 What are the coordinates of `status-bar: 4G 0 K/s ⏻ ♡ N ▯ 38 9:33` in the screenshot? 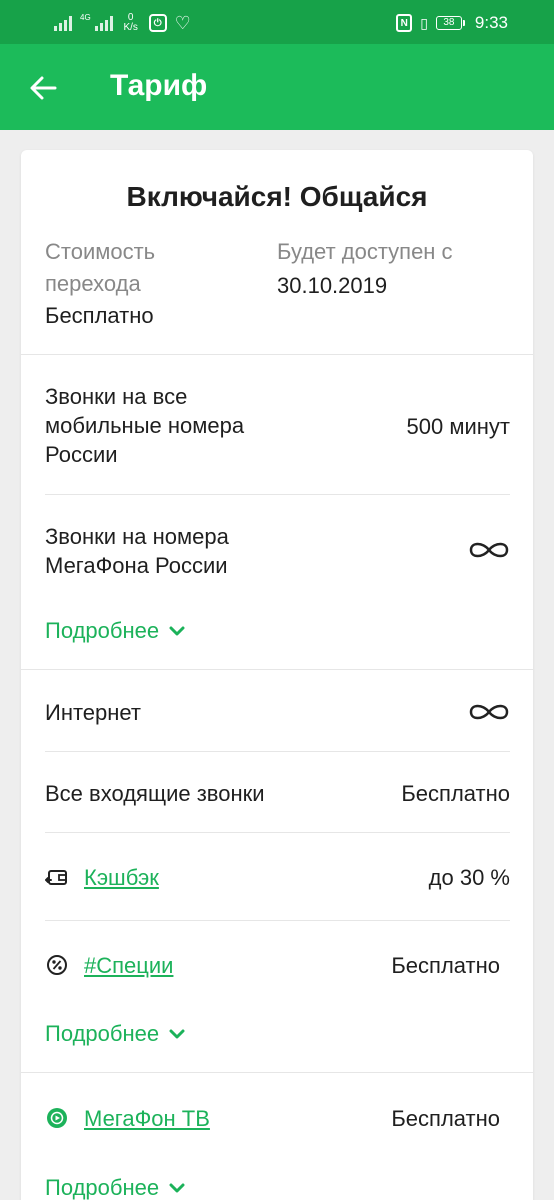 It's located at (277, 22).